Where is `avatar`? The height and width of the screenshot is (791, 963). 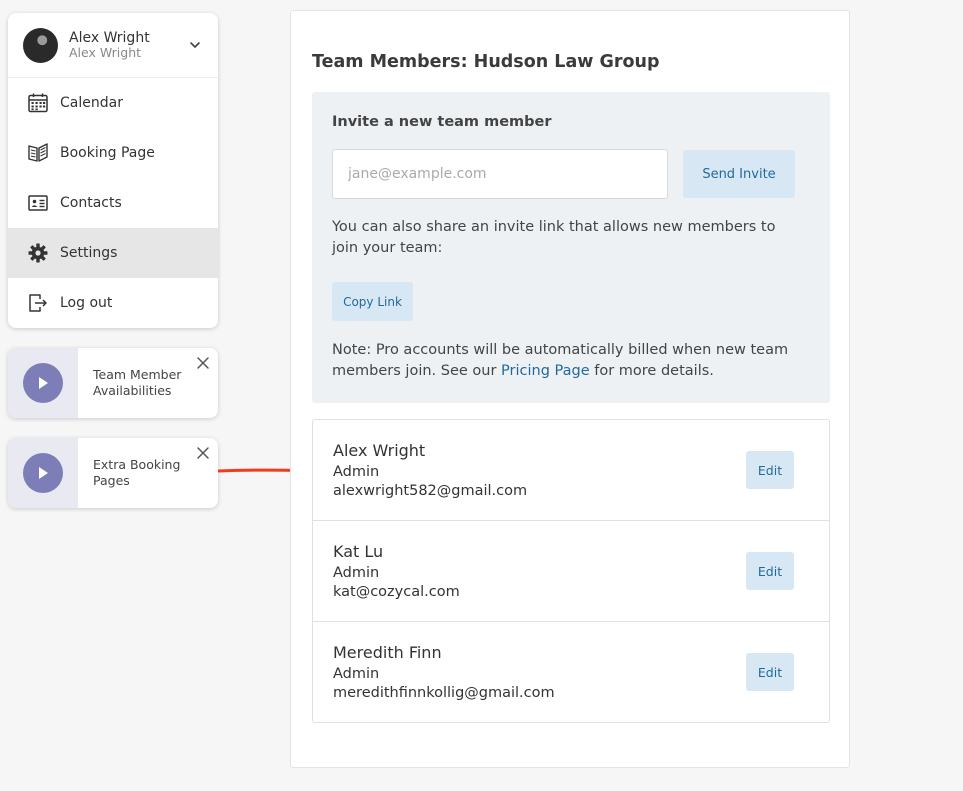 avatar is located at coordinates (40, 45).